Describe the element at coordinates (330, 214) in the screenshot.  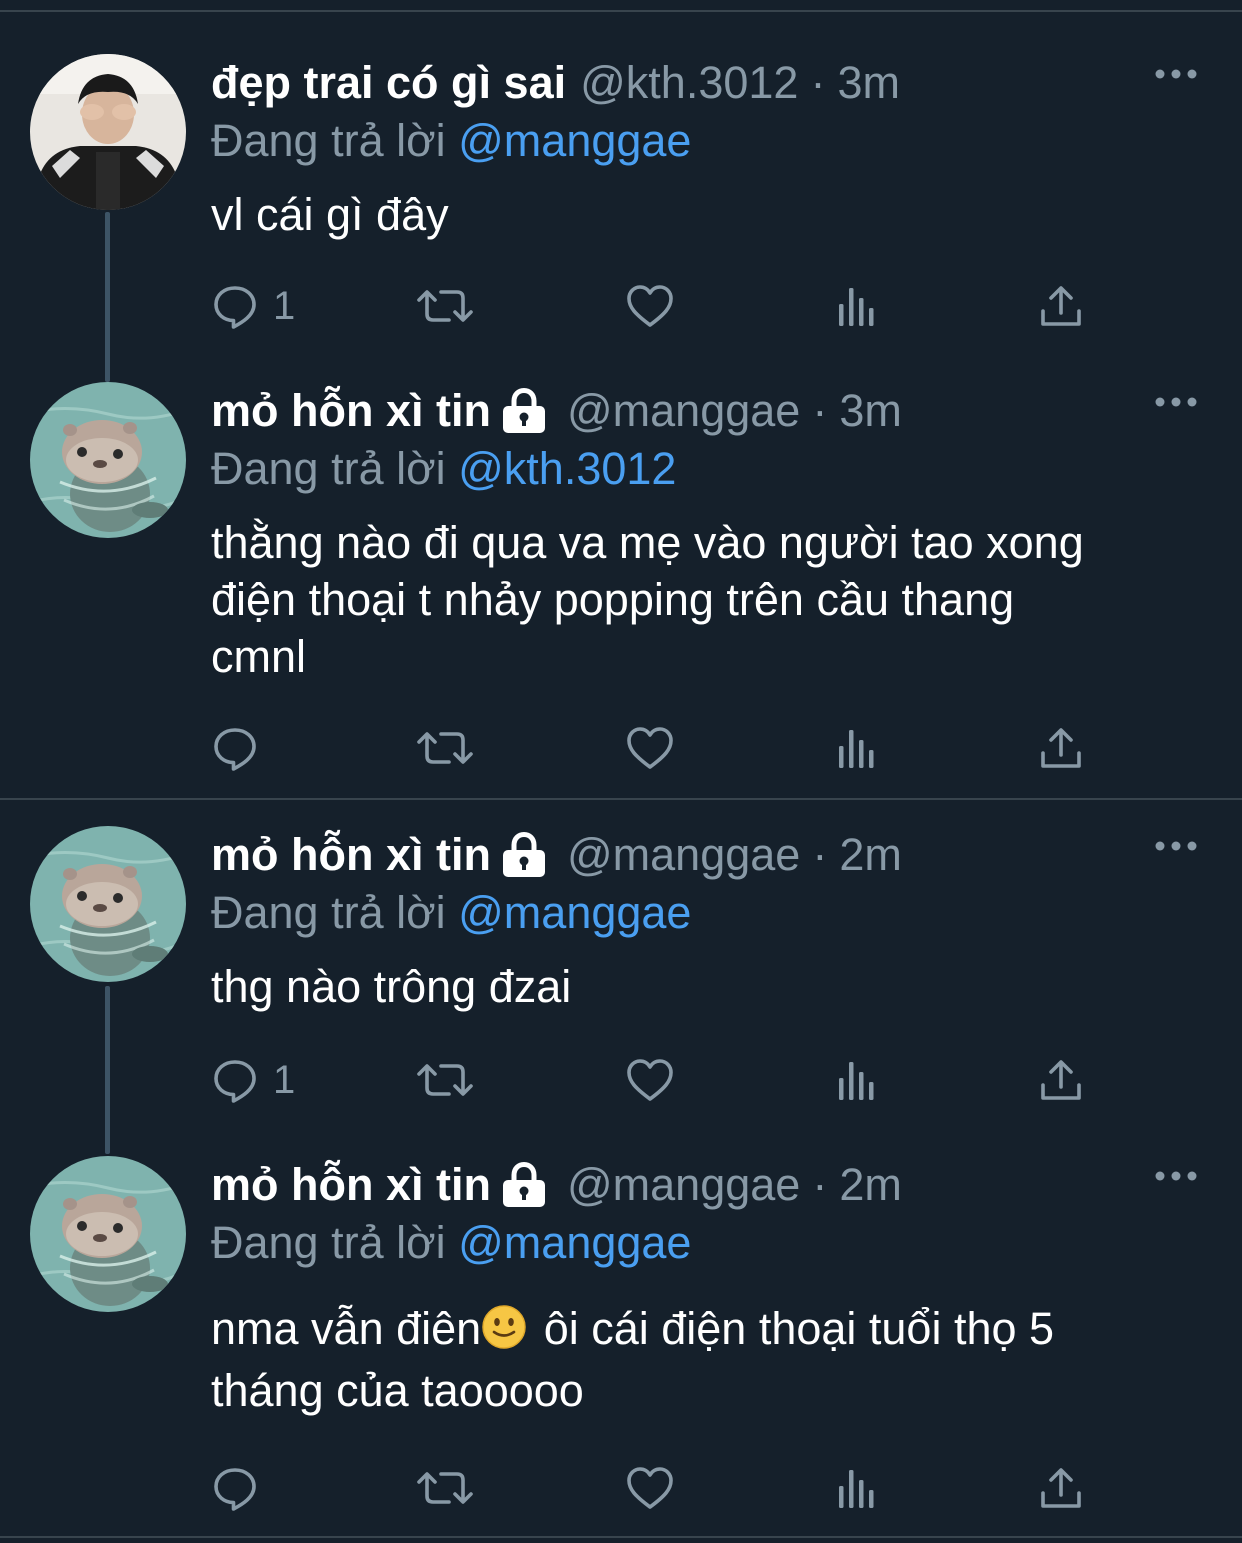
I see `tweet-text: vl cái gì đây` at that location.